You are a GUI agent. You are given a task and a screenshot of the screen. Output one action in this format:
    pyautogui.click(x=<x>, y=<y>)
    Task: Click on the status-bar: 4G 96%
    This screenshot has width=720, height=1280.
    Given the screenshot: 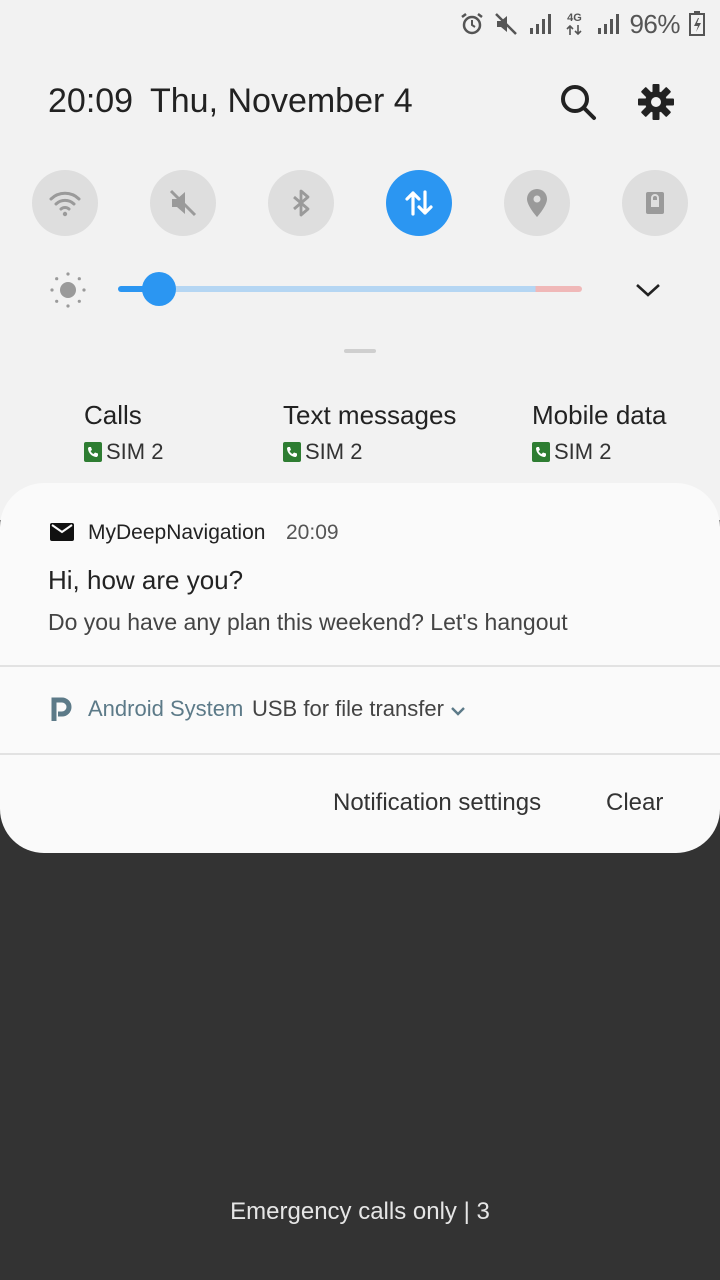 What is the action you would take?
    pyautogui.click(x=582, y=24)
    